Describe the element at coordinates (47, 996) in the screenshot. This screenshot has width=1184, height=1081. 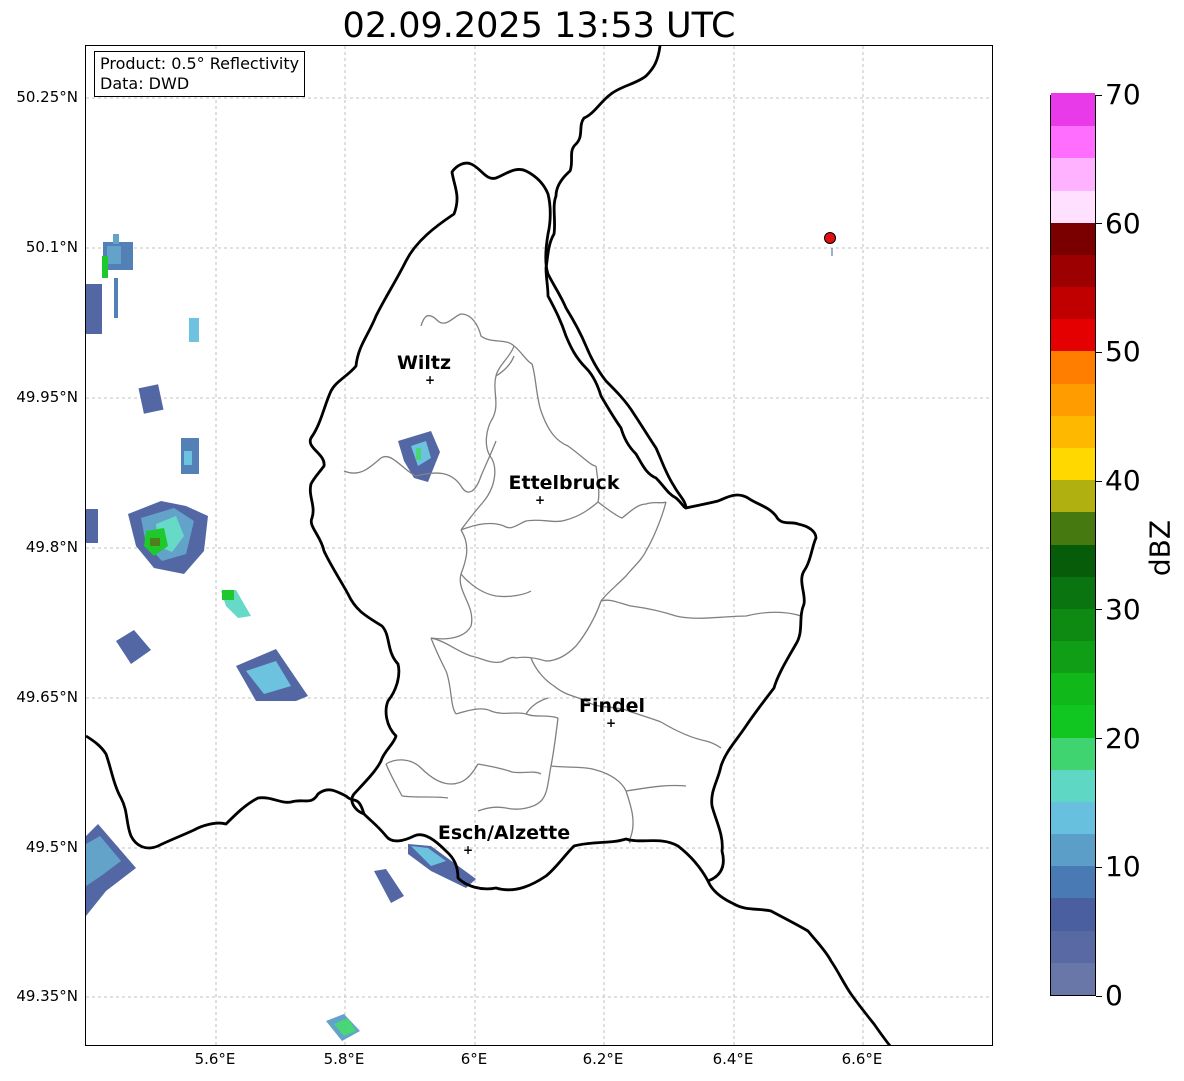
I see `lat-label: 49.35°N` at that location.